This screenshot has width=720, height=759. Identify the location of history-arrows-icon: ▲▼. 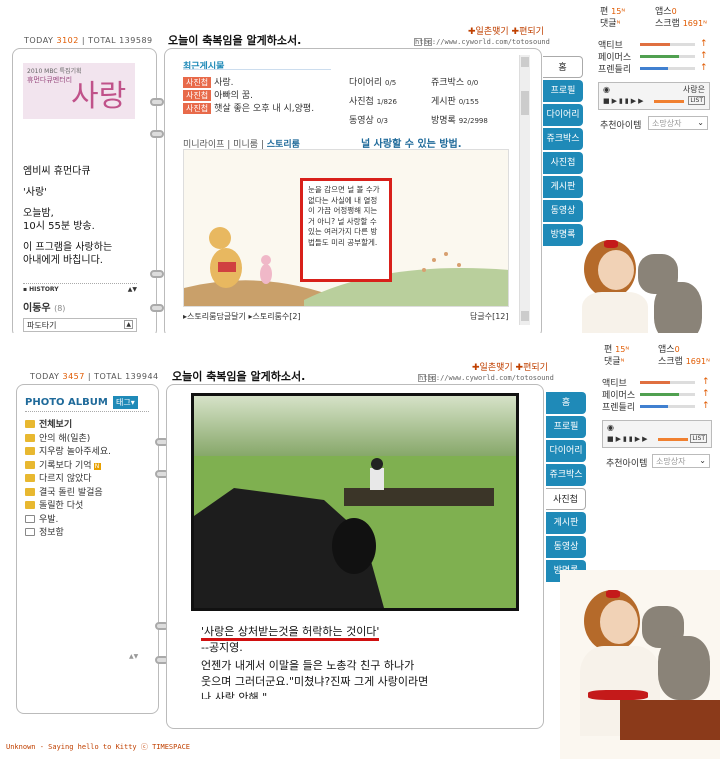
(132, 289).